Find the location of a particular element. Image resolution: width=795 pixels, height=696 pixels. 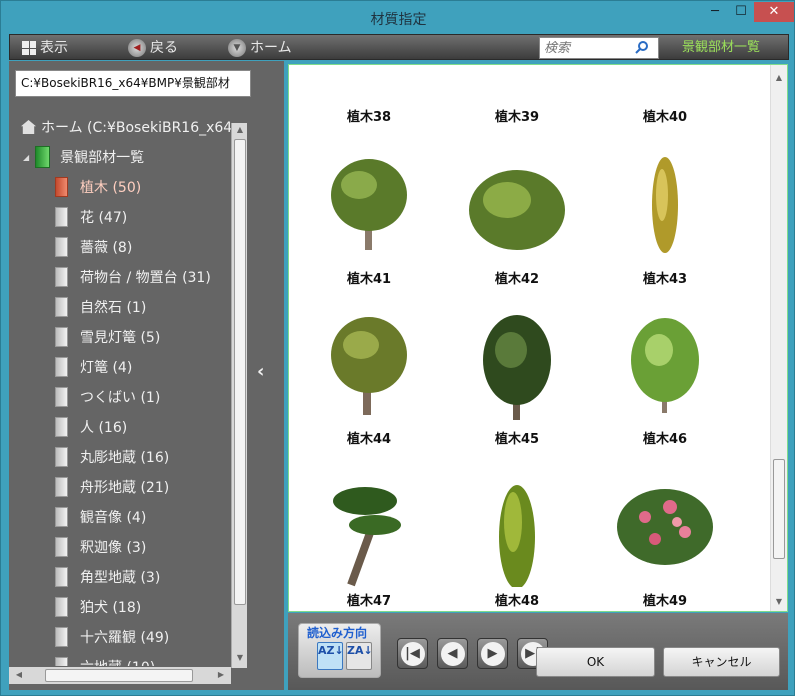

thumbnail-label: 植木41 is located at coordinates (369, 279).